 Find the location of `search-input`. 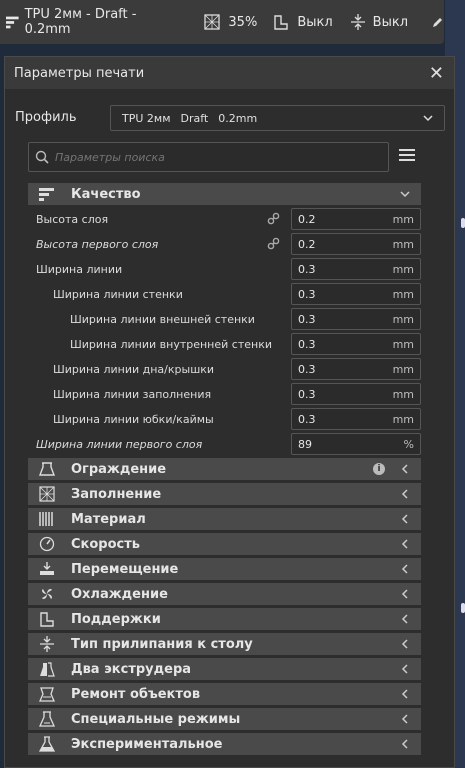

search-input is located at coordinates (215, 157).